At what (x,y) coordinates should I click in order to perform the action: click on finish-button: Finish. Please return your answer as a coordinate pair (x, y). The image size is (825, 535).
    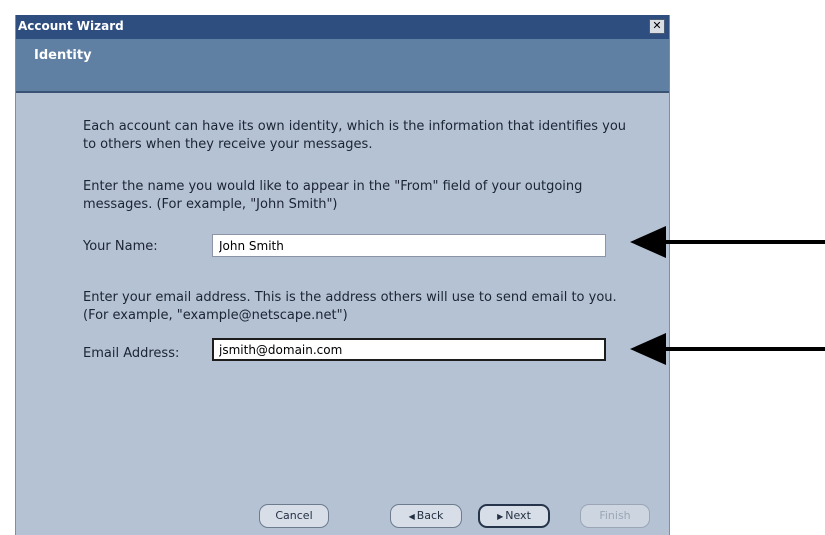
    Looking at the image, I should click on (615, 516).